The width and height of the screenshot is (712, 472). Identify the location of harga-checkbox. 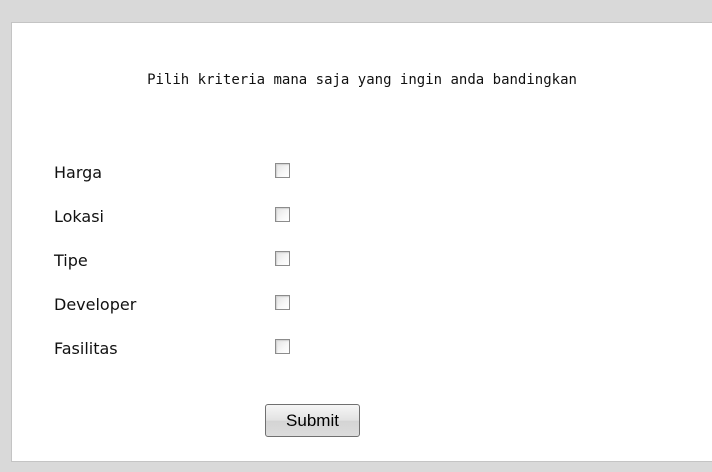
(282, 170).